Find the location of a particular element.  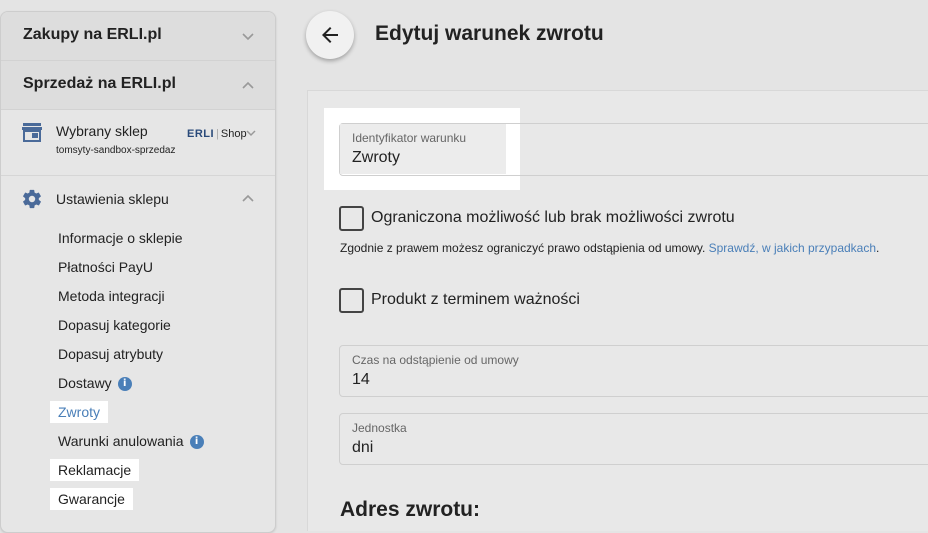

menu-item-shop-info: Informacje o sklepie is located at coordinates (120, 238).